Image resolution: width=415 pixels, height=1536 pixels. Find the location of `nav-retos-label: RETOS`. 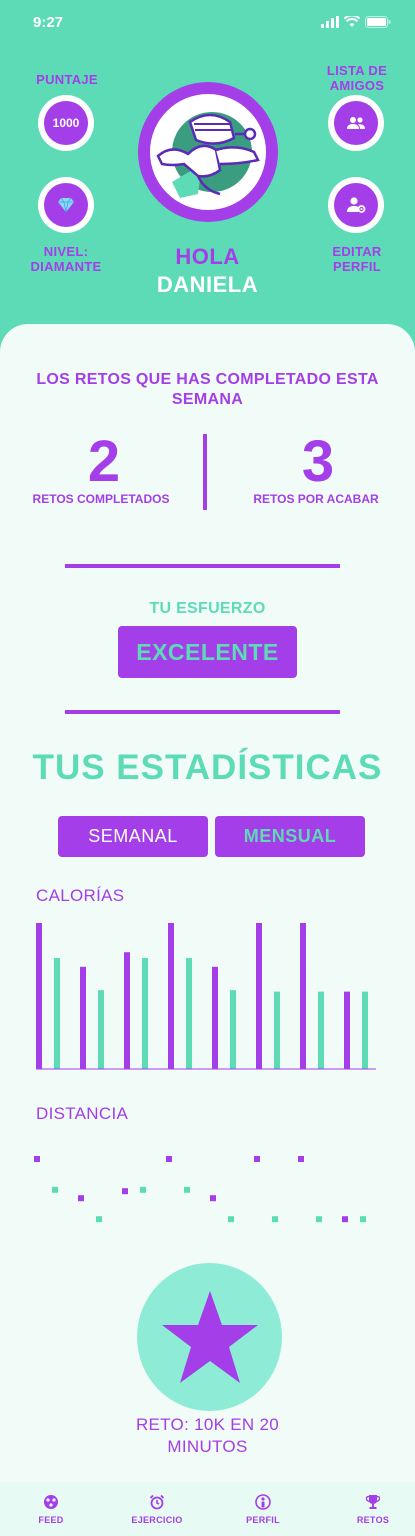

nav-retos-label: RETOS is located at coordinates (373, 1519).